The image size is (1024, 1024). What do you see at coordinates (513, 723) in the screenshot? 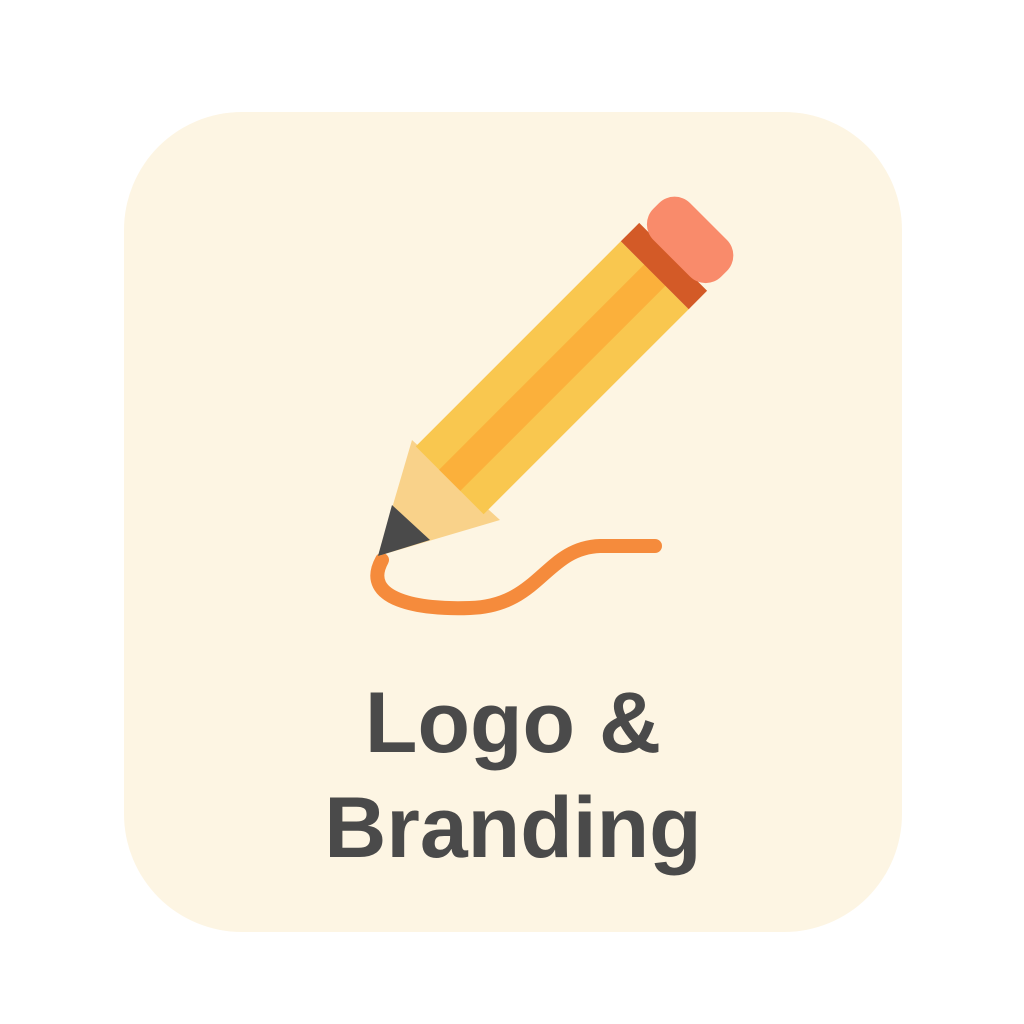
I see `card-title-line1: Logo &` at bounding box center [513, 723].